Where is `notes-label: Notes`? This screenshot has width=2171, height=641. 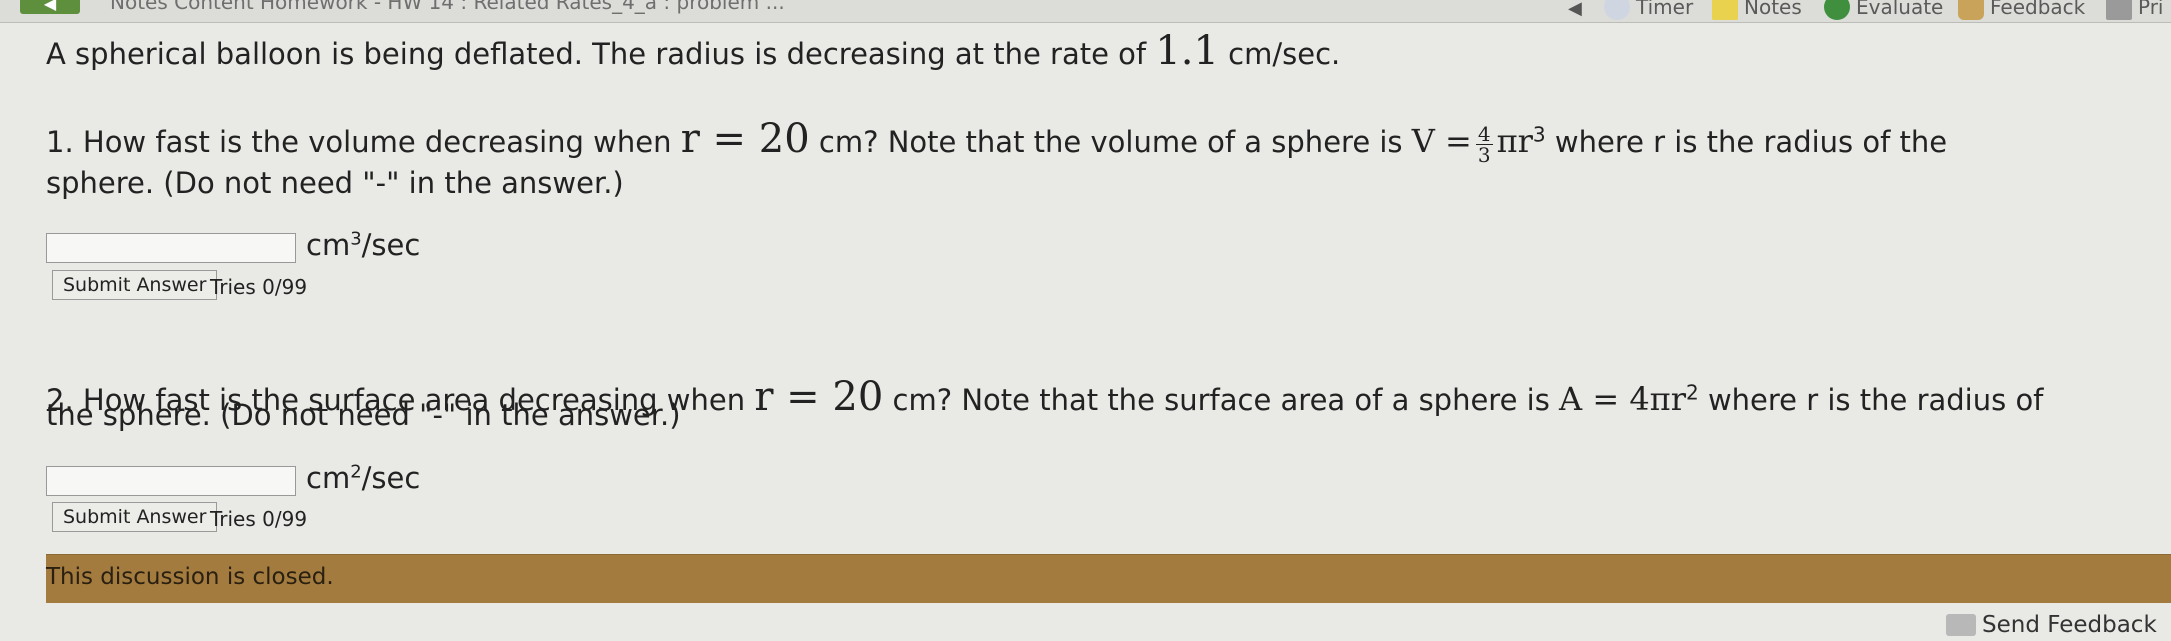
notes-label: Notes is located at coordinates (1773, 9).